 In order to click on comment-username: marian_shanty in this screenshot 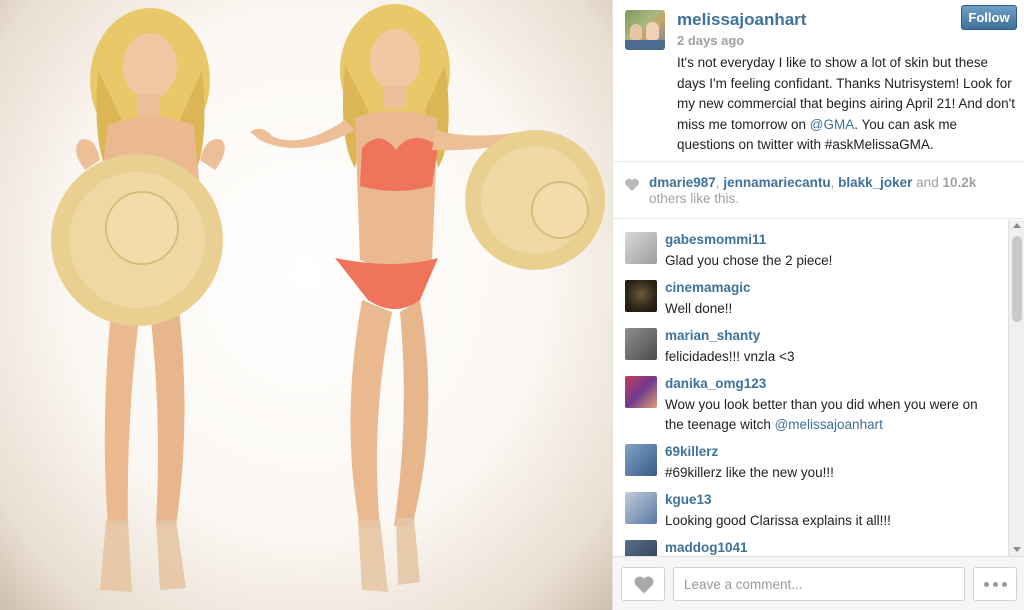, I will do `click(712, 335)`.